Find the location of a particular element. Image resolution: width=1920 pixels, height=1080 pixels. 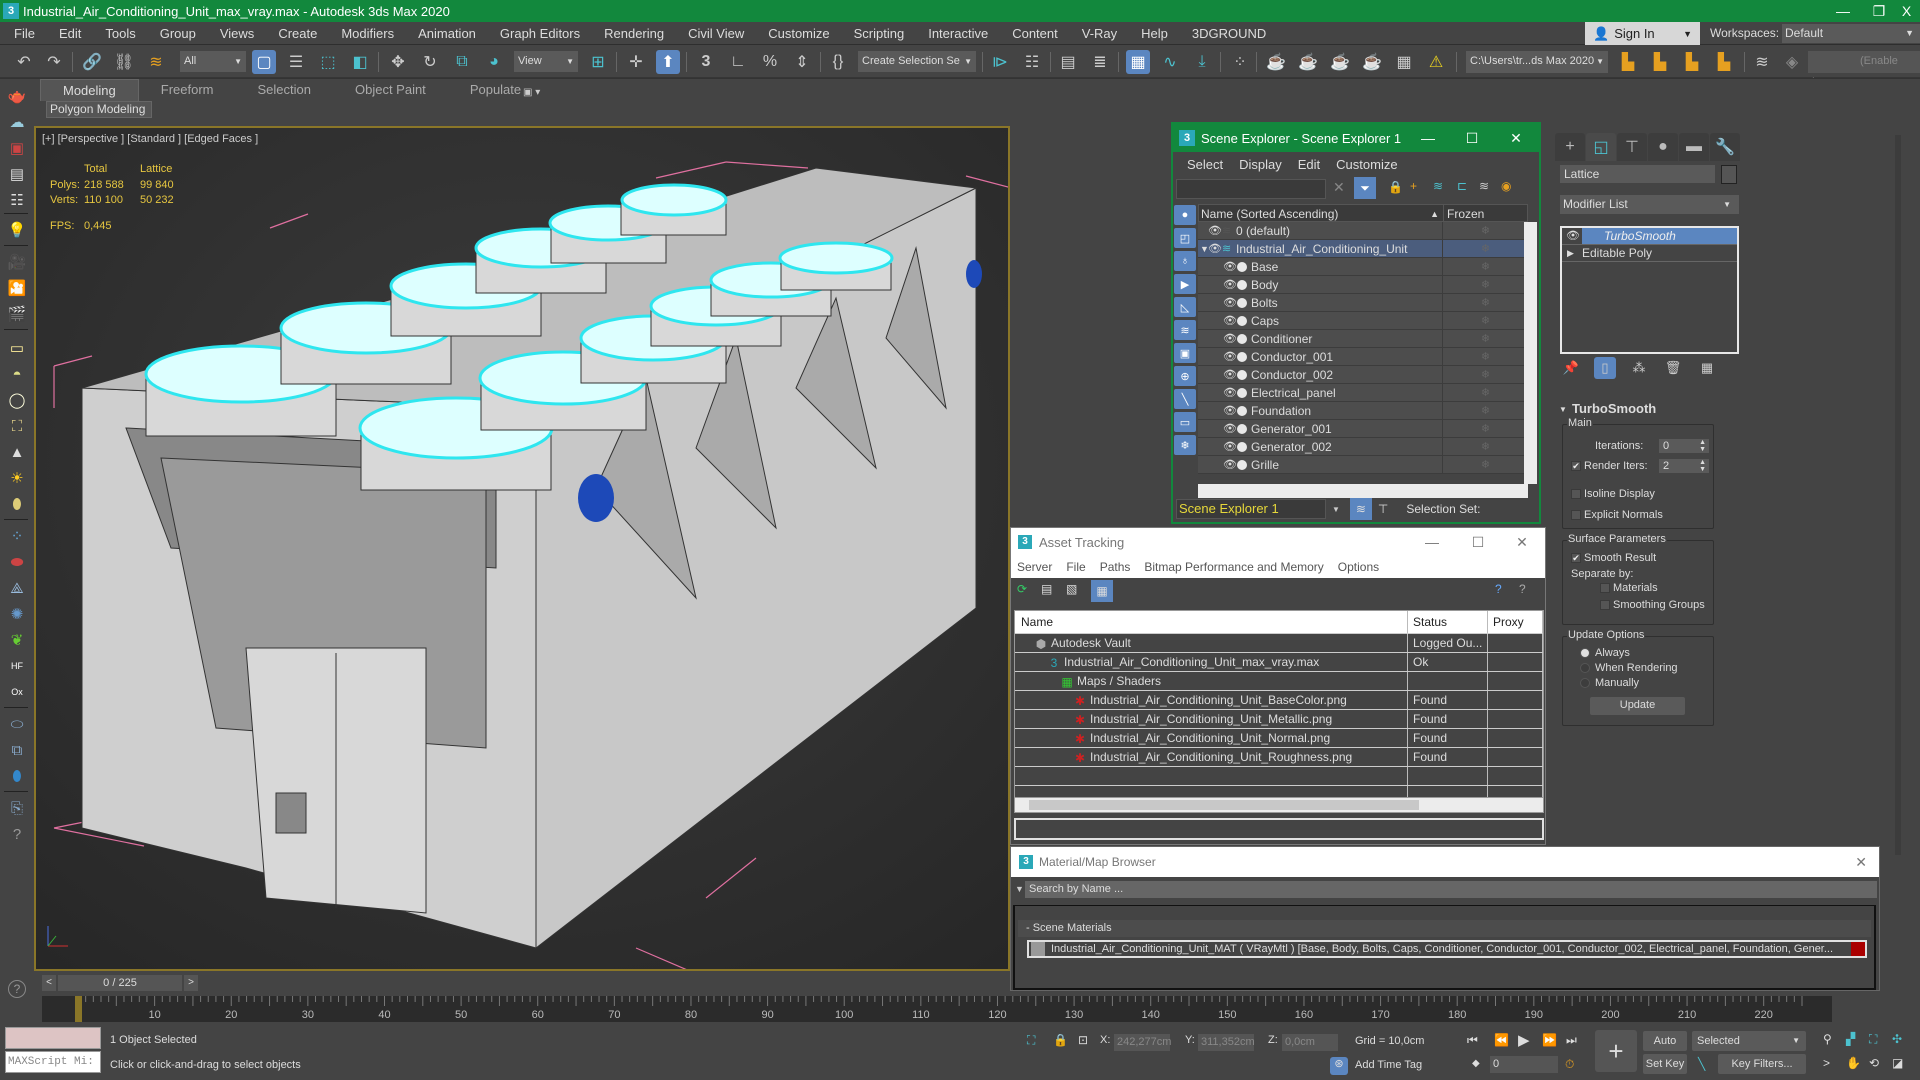

column-name-header: Name is located at coordinates (1211, 622).